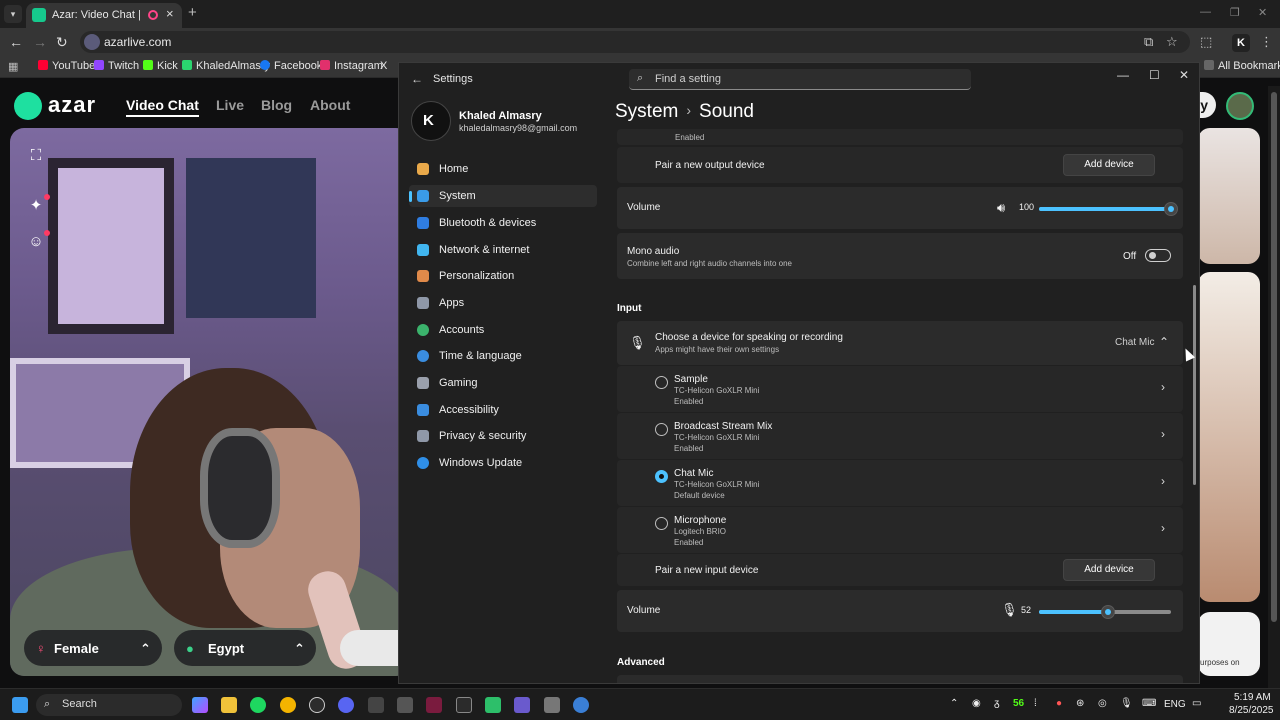 The width and height of the screenshot is (1280, 720). What do you see at coordinates (1262, 12) in the screenshot?
I see `close-icon: ✕` at bounding box center [1262, 12].